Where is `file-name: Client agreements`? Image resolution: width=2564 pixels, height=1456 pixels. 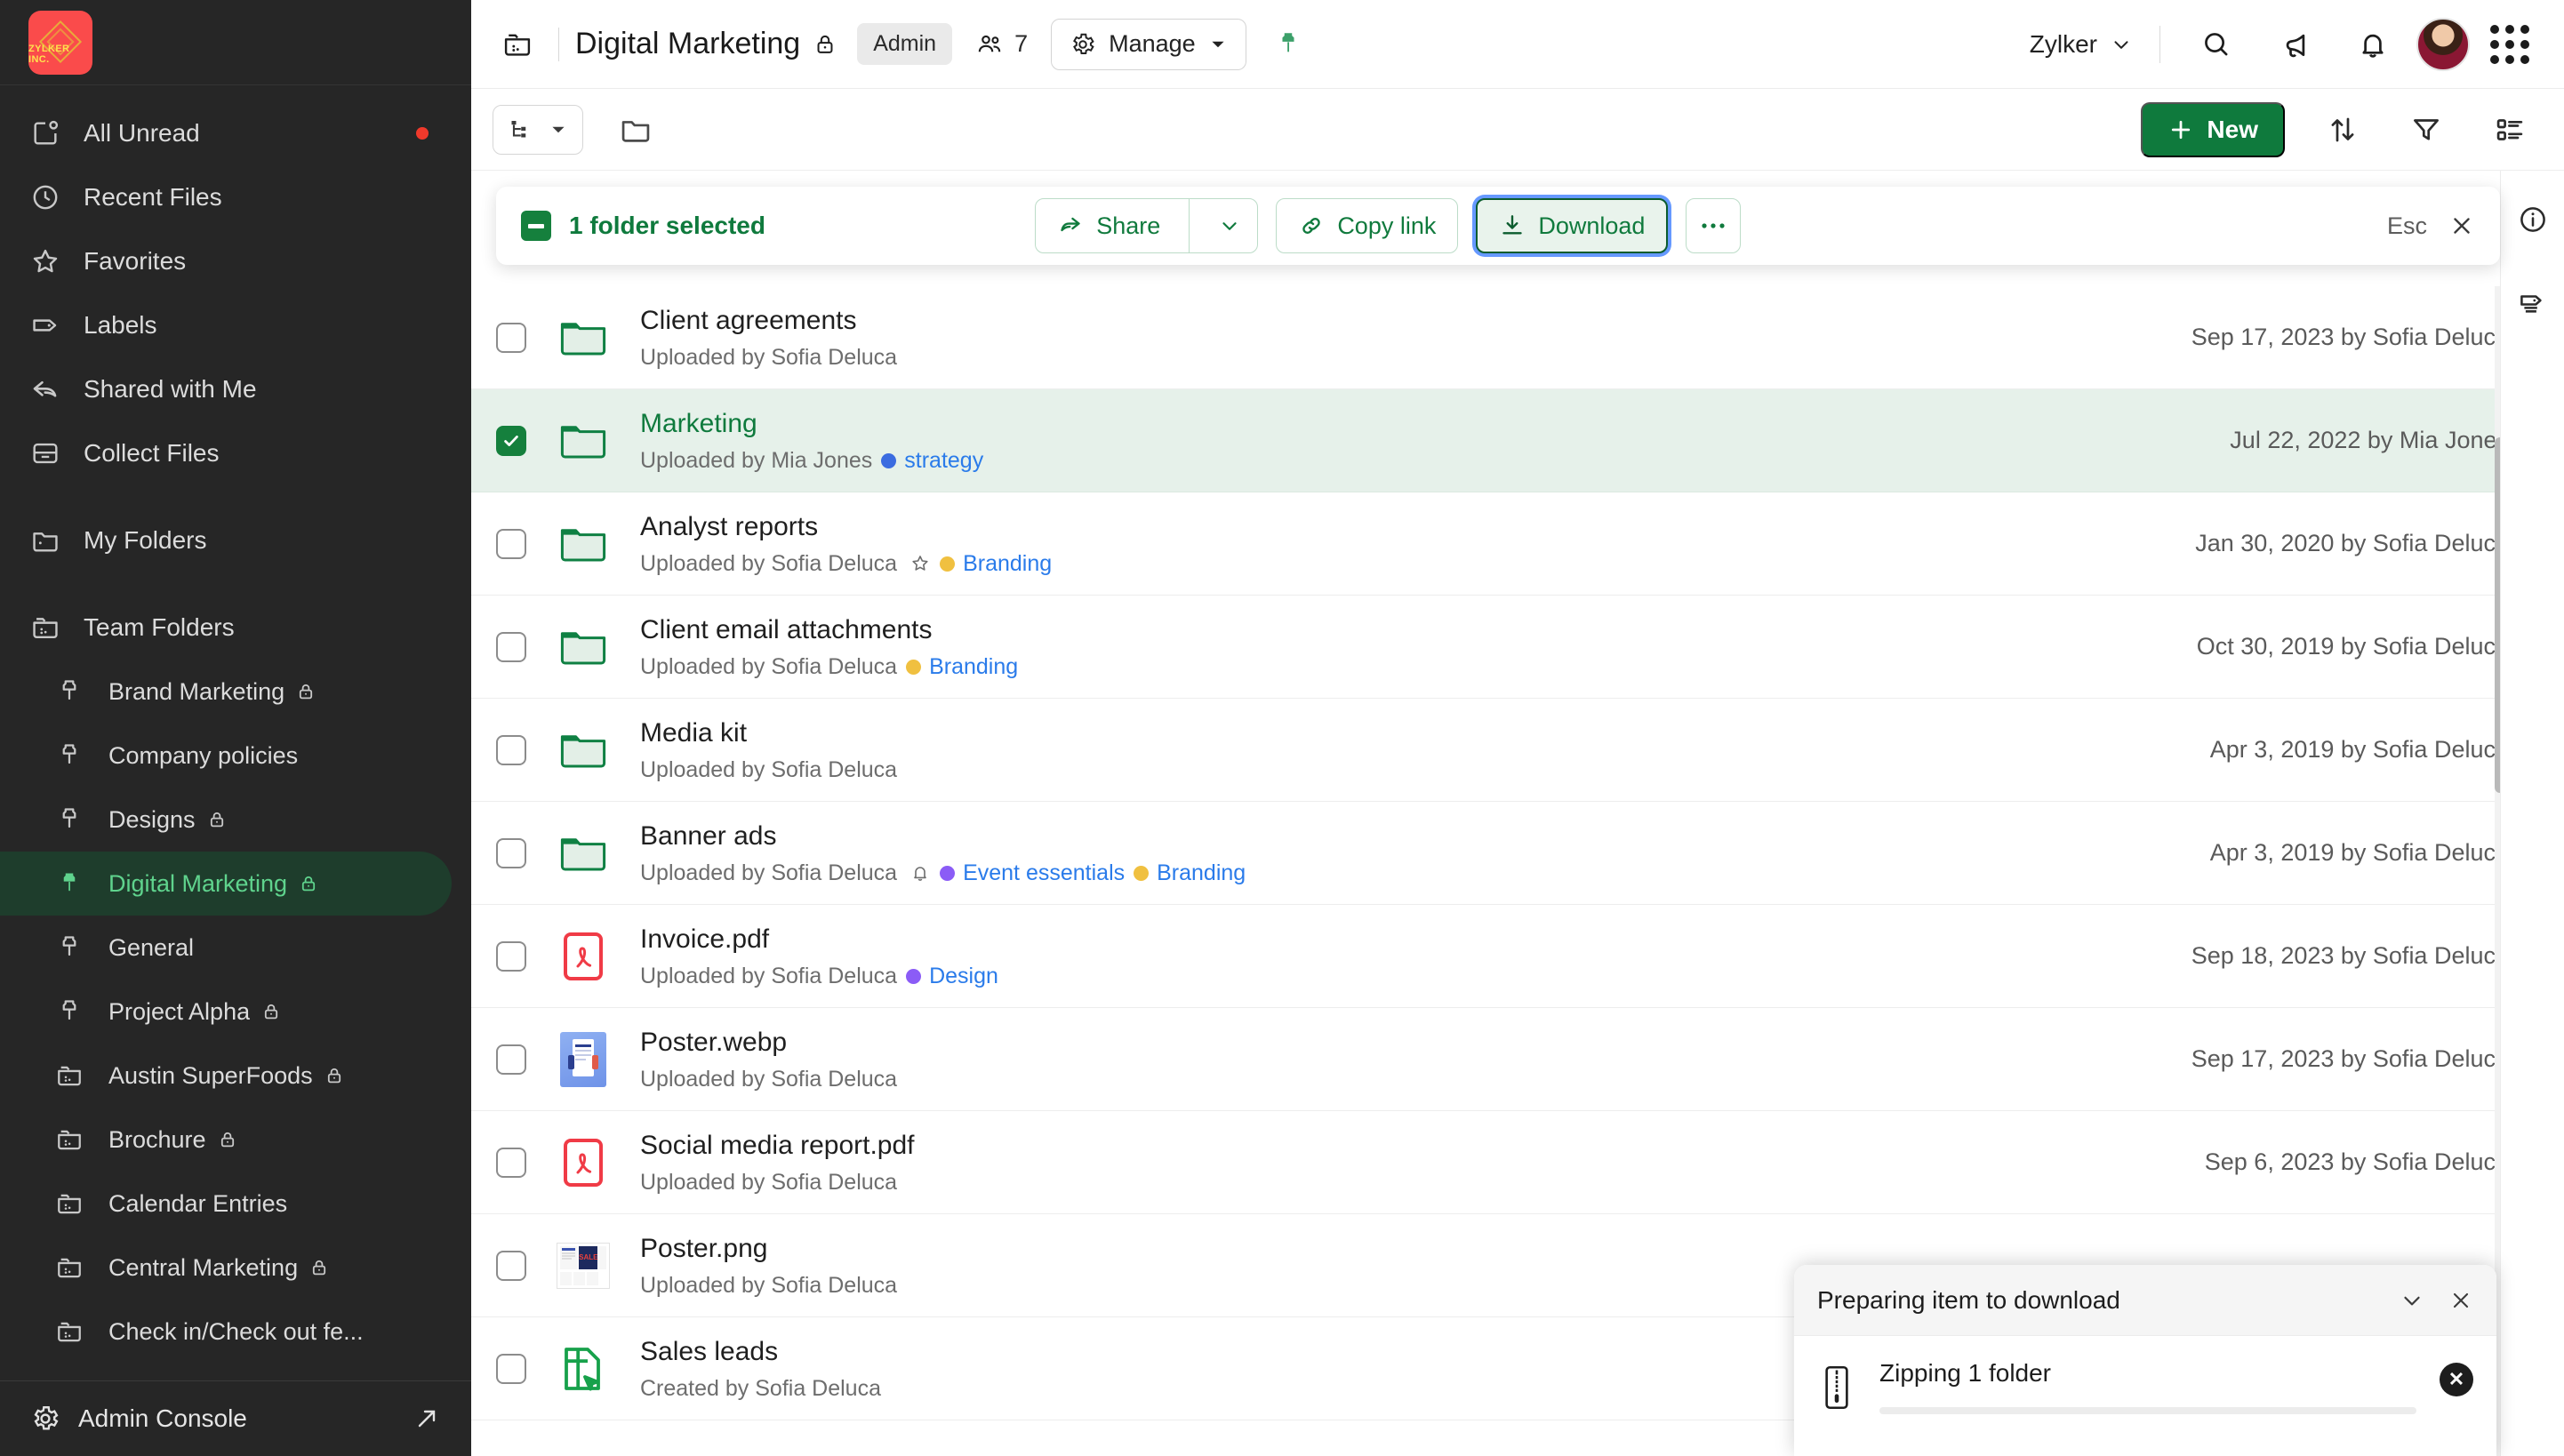
file-name: Client agreements is located at coordinates (768, 321).